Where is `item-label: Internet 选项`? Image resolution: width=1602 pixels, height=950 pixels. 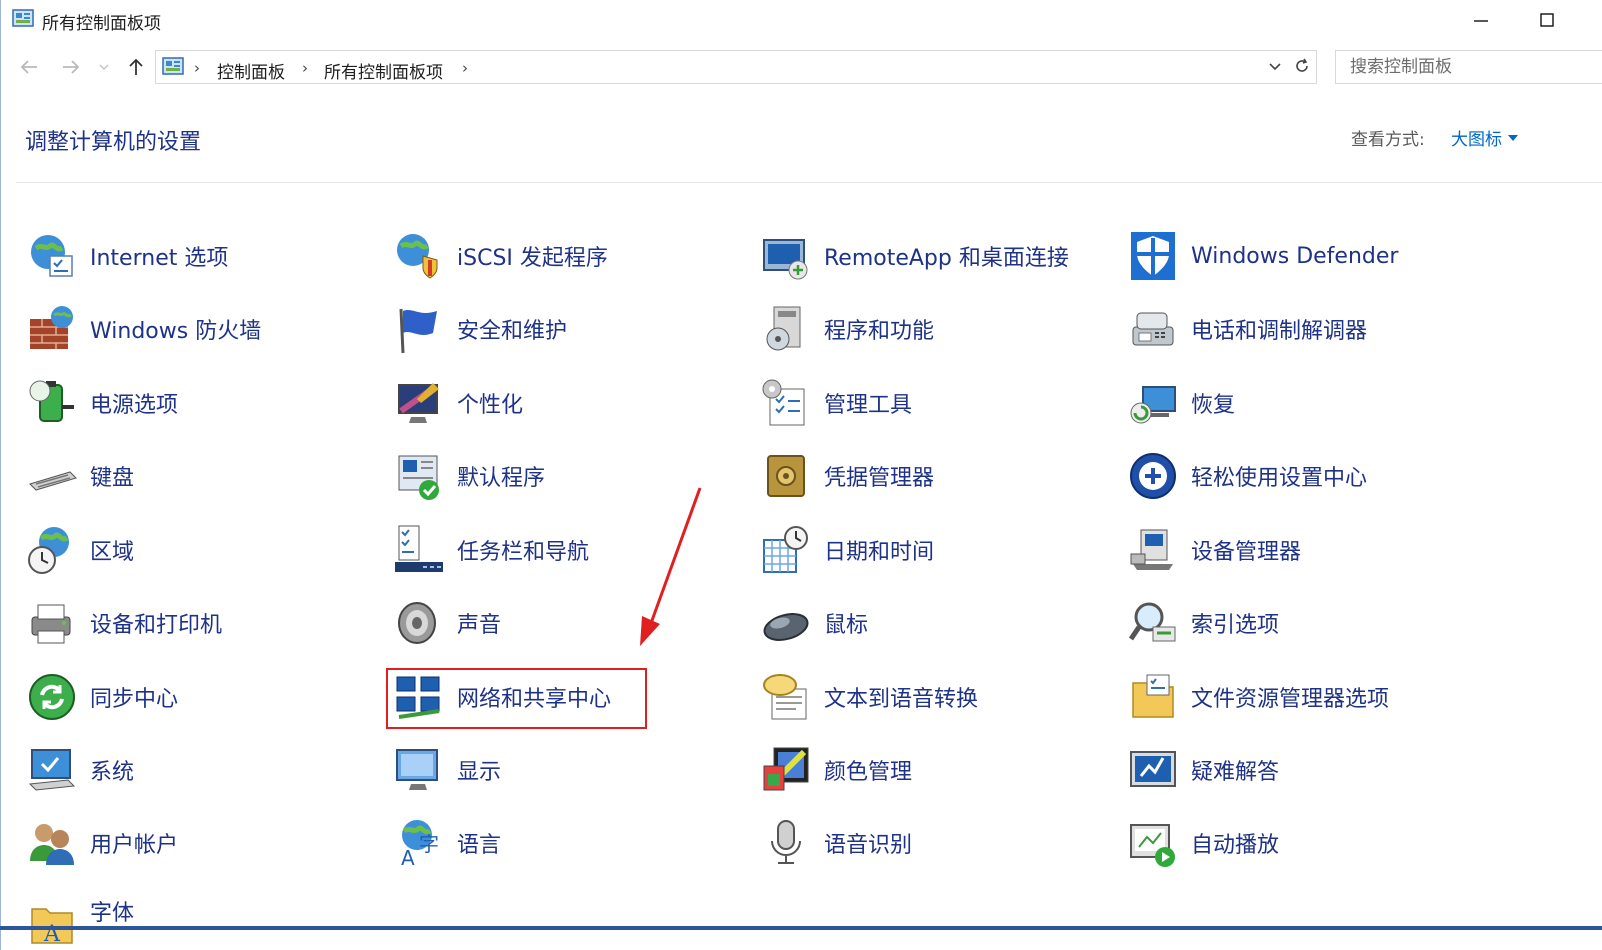 item-label: Internet 选项 is located at coordinates (159, 256).